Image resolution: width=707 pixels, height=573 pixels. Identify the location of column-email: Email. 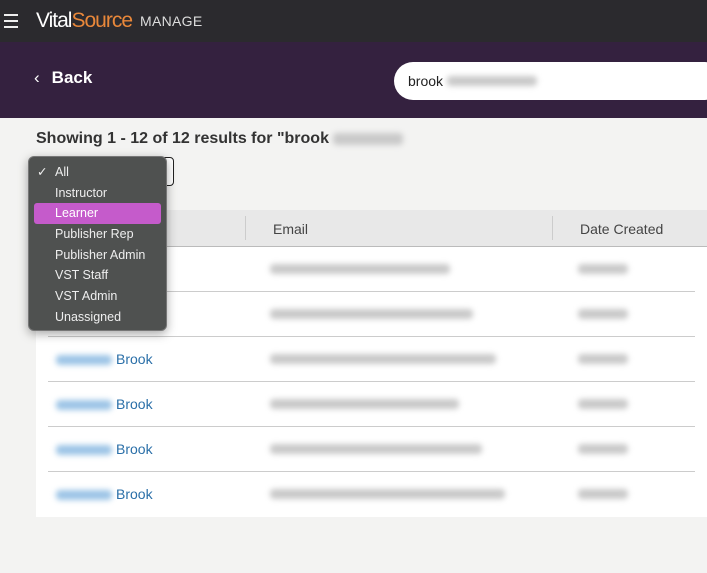
(290, 229).